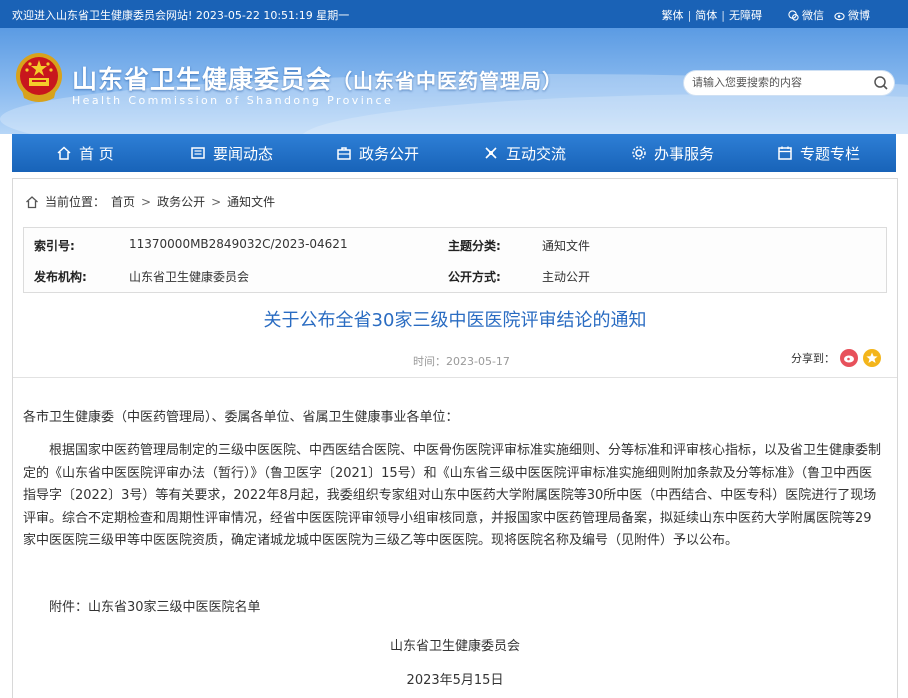 This screenshot has height=698, width=908. What do you see at coordinates (251, 201) in the screenshot?
I see `breadcrumb-item-notices: 通知文件` at bounding box center [251, 201].